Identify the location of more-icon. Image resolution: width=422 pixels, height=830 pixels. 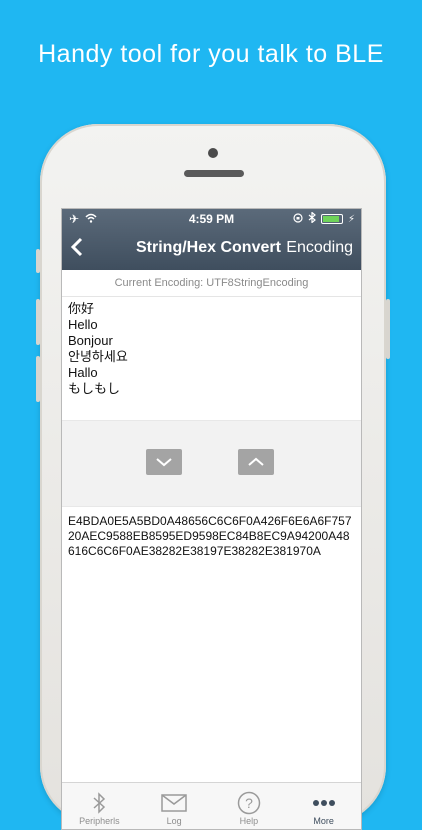
(324, 803).